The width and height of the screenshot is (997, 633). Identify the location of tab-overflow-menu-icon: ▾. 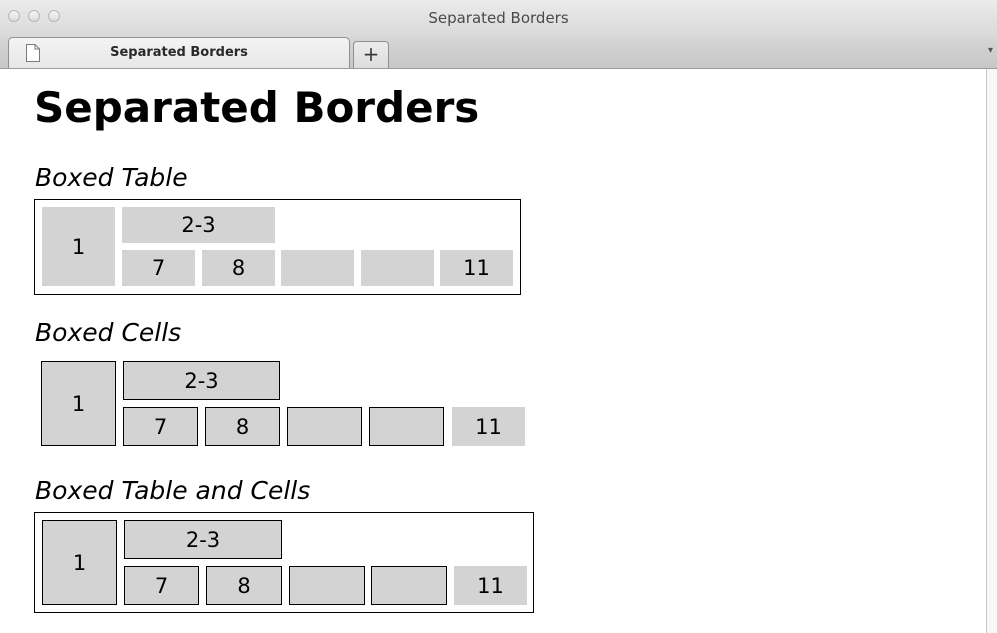
(990, 50).